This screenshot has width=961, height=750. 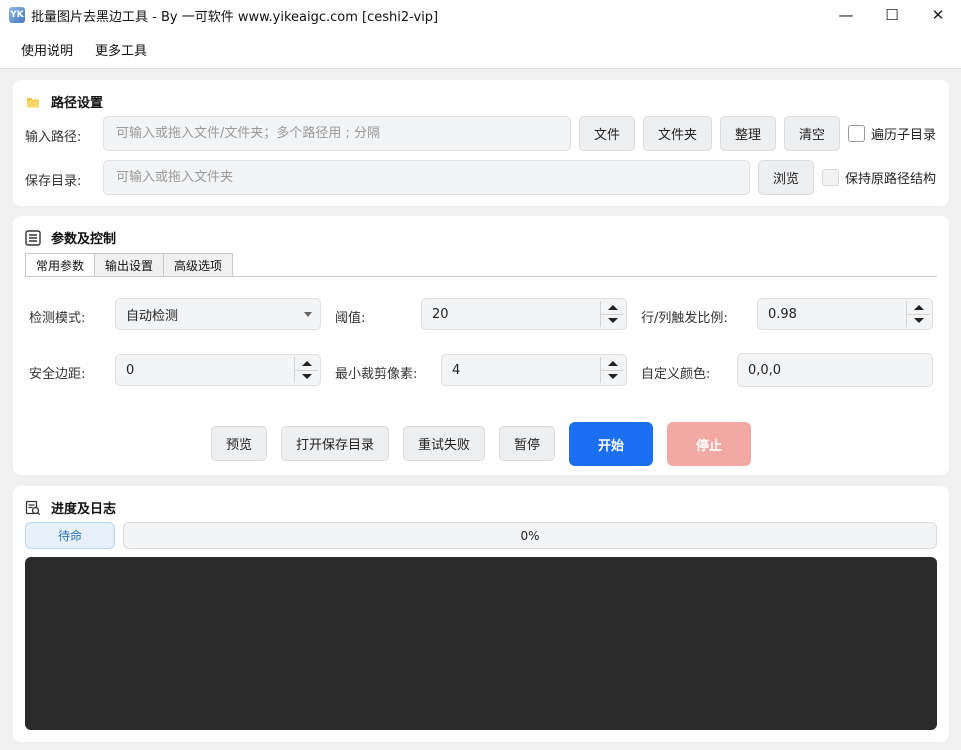 I want to click on pause-button: 暂停, so click(x=527, y=443).